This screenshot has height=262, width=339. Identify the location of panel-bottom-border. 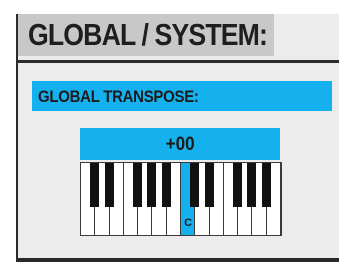
(177, 260).